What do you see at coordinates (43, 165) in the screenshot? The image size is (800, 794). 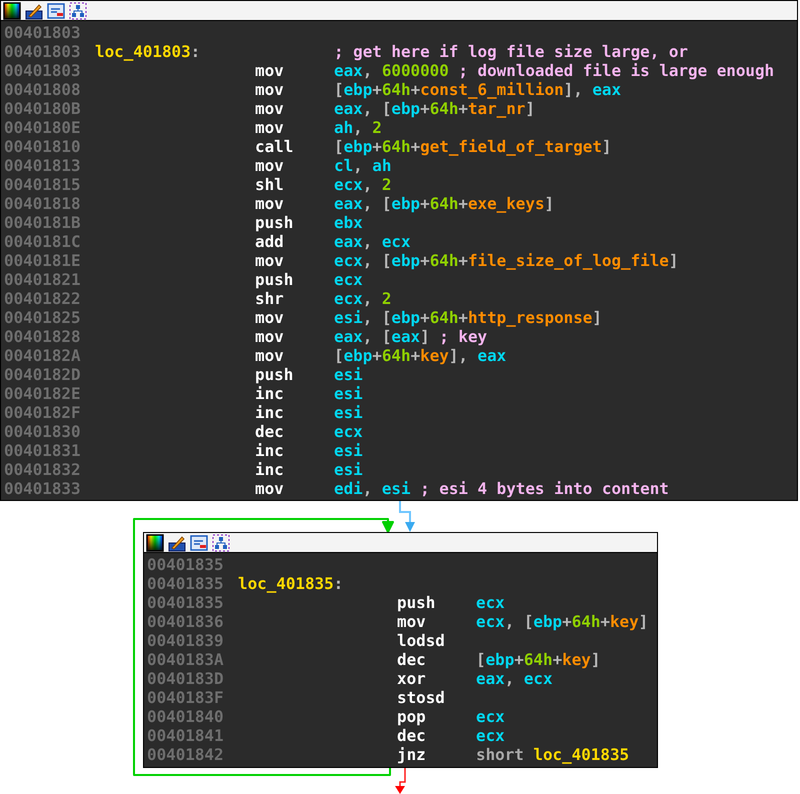 I see `address-text: 00401813` at bounding box center [43, 165].